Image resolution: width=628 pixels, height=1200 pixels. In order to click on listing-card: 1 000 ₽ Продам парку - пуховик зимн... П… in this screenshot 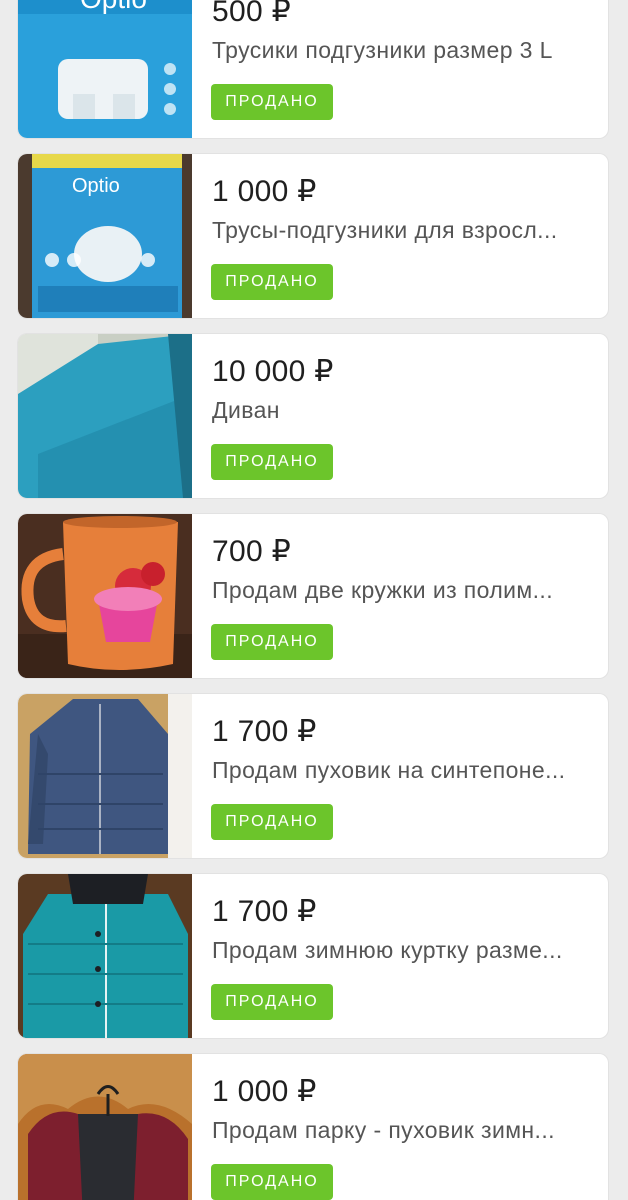, I will do `click(313, 1127)`.